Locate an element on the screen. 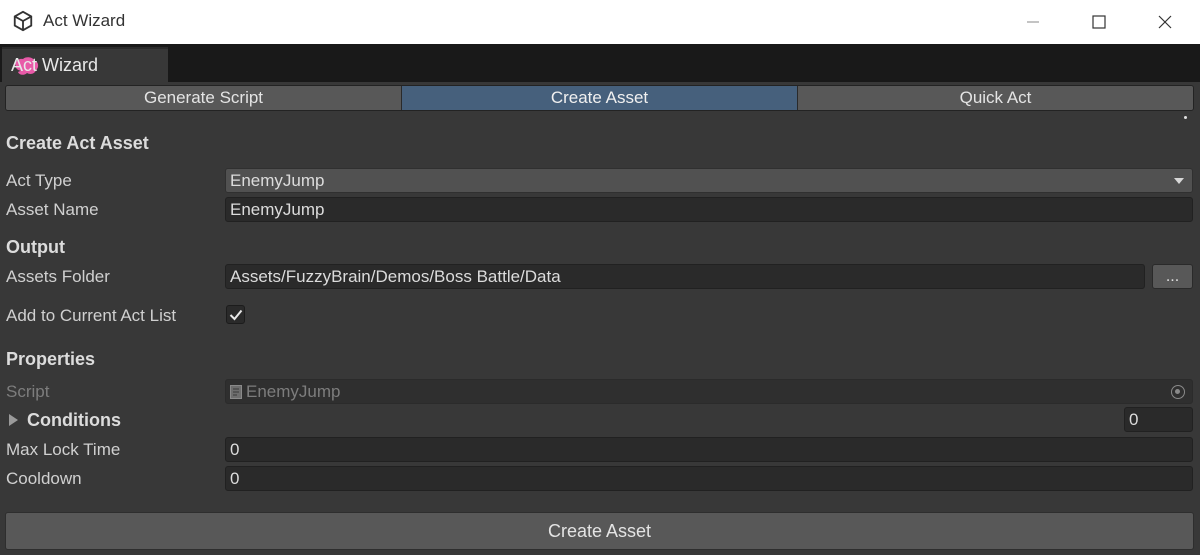 Image resolution: width=1200 pixels, height=555 pixels. checkmark-icon is located at coordinates (235, 314).